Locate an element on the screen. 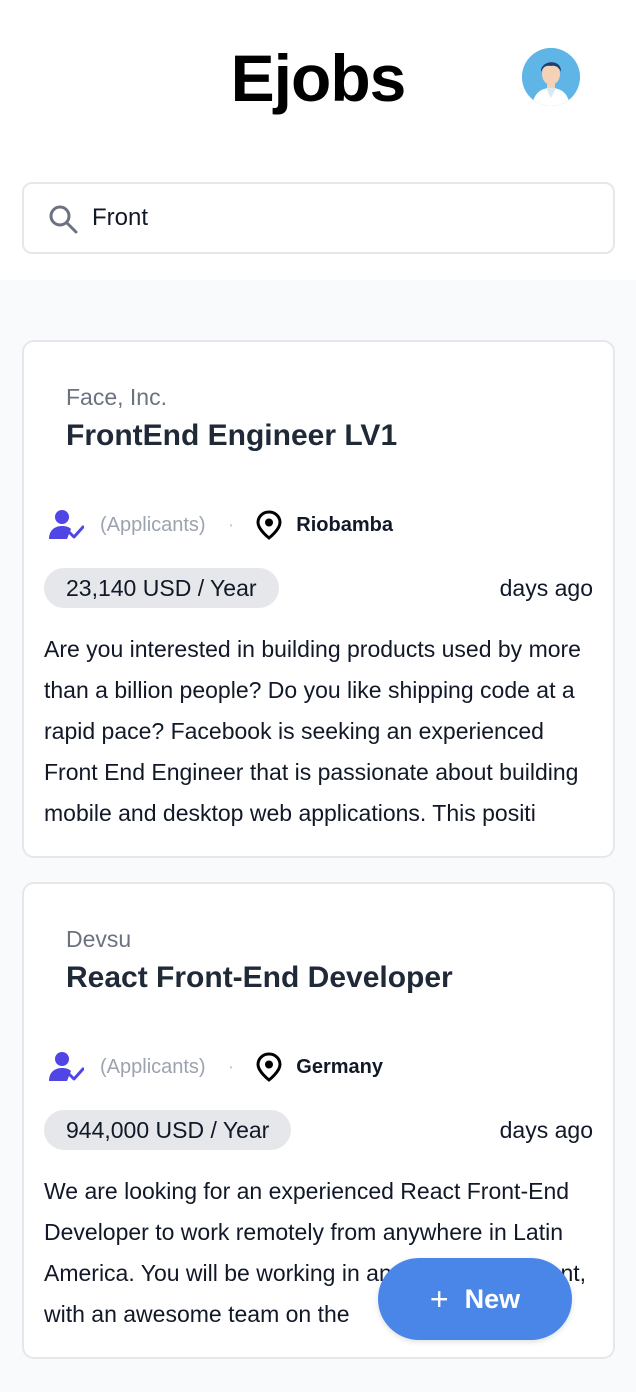 This screenshot has height=1392, width=636. user-avatar is located at coordinates (551, 77).